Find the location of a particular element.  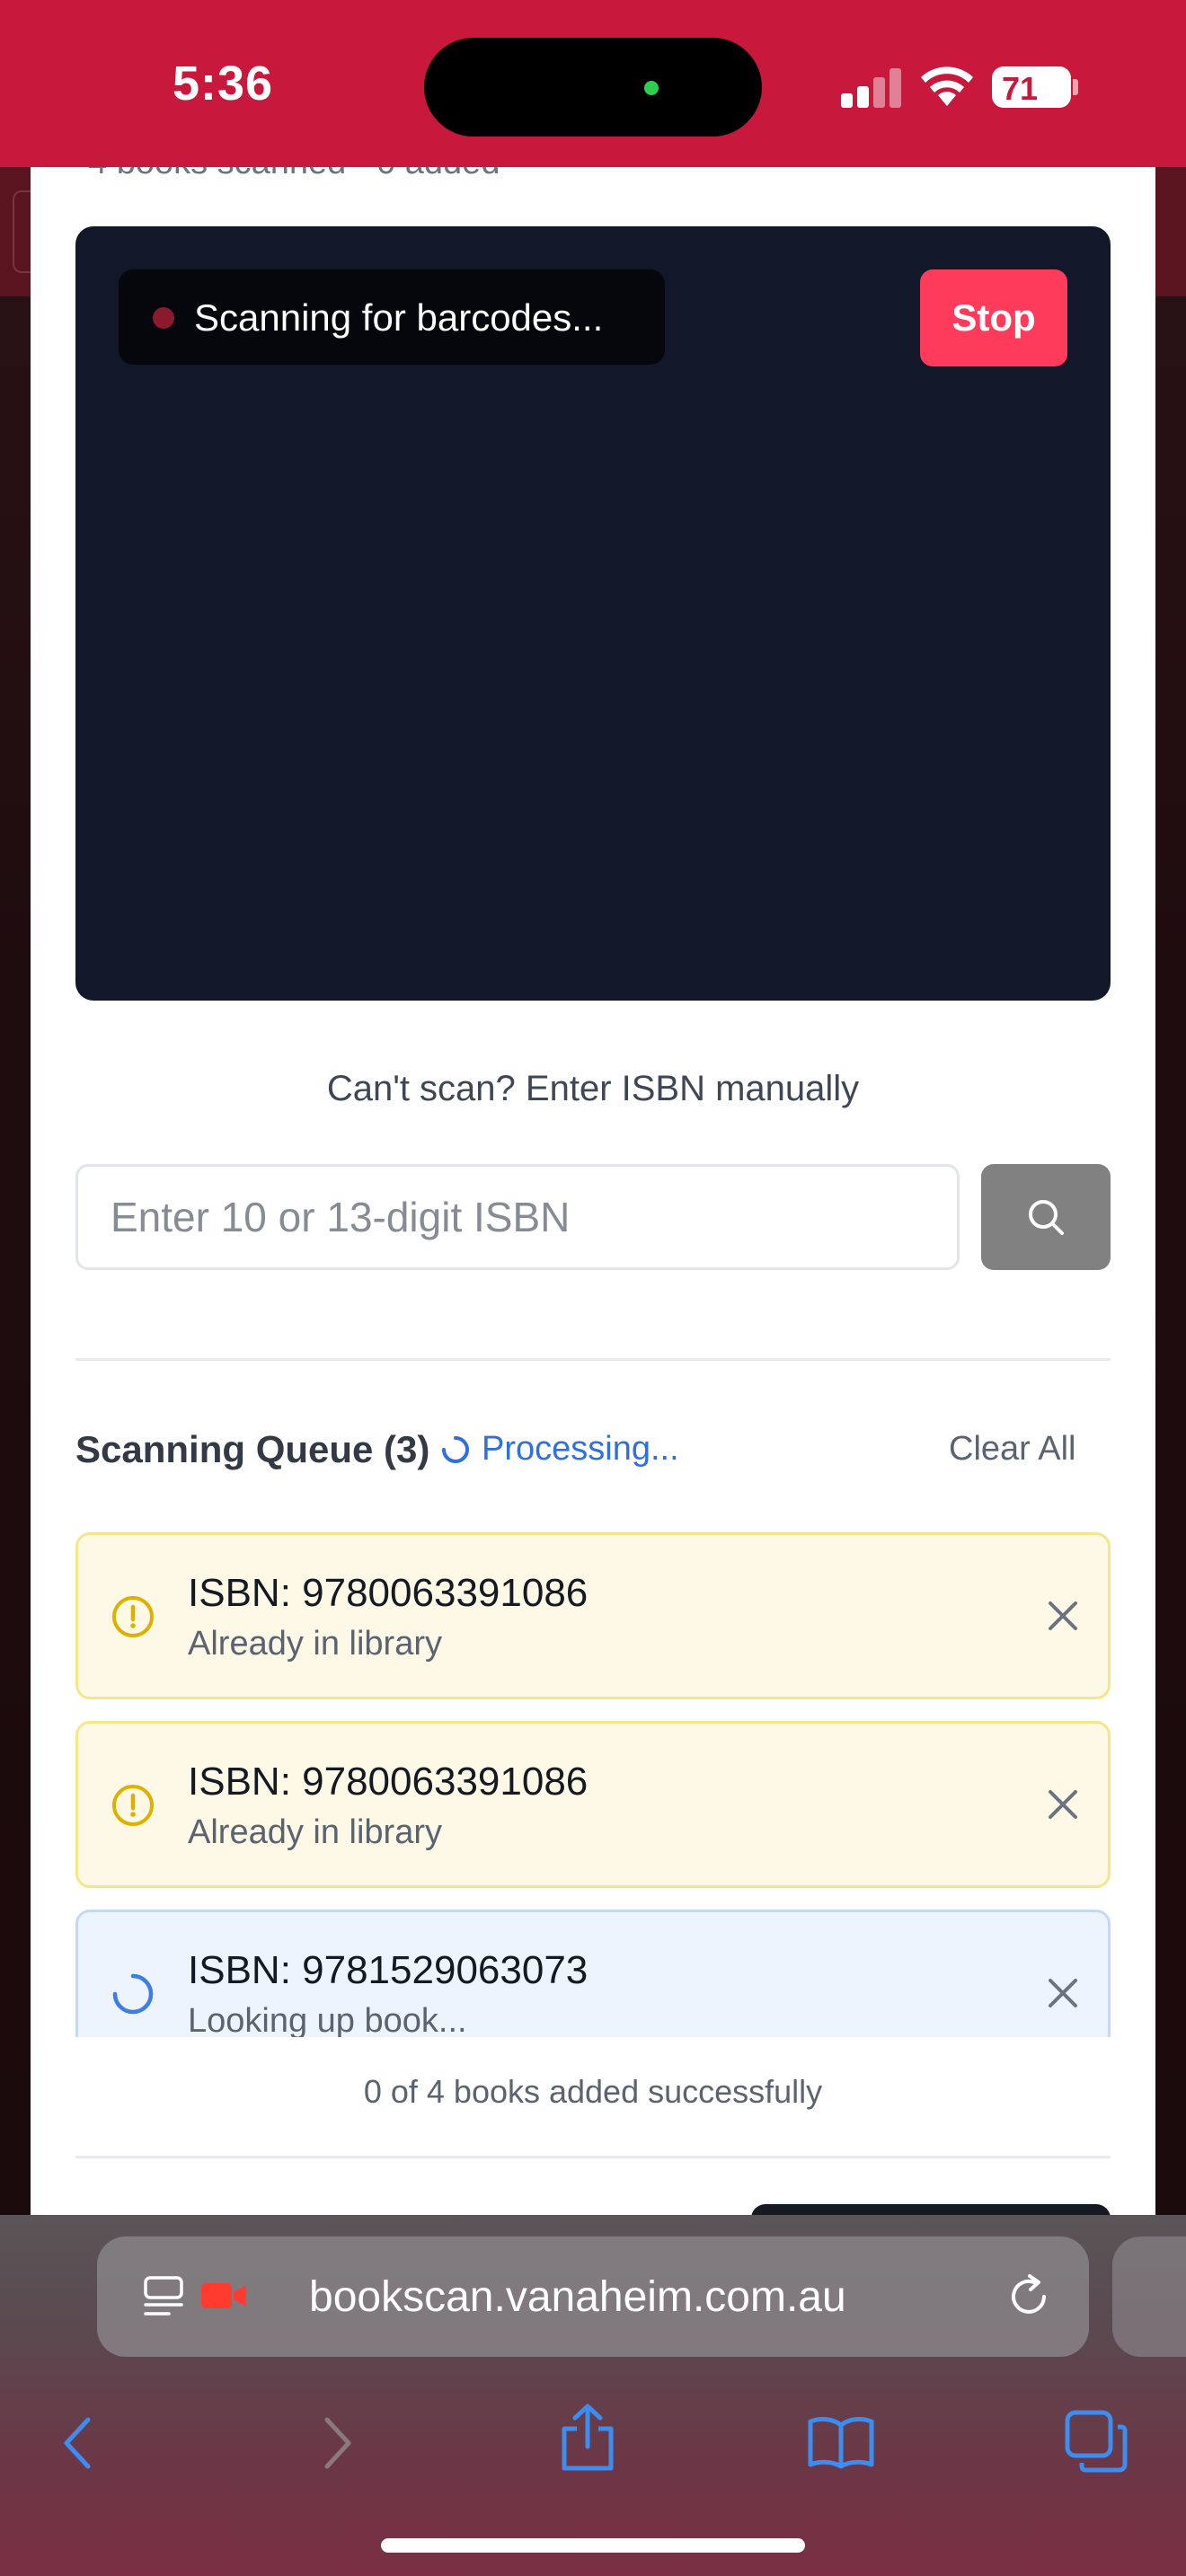

queue-title: Scanning Queue (3) is located at coordinates (253, 1449).